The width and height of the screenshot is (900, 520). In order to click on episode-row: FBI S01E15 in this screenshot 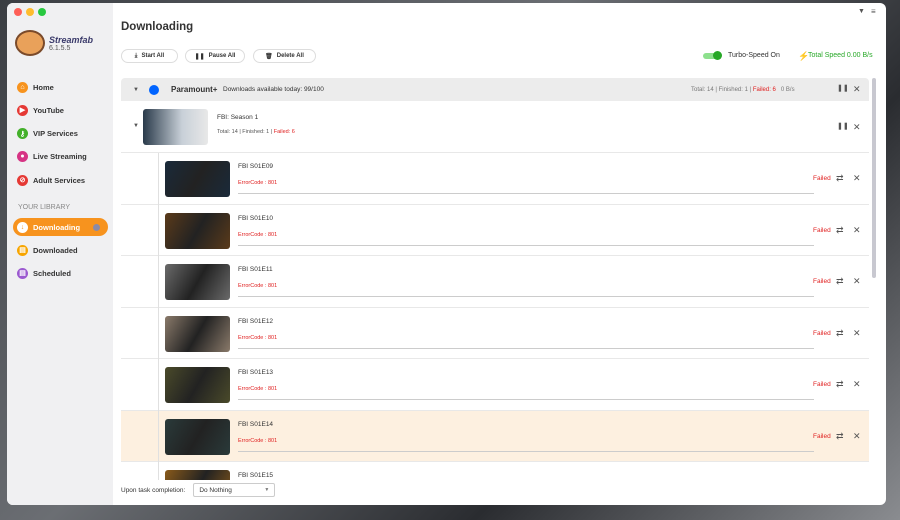, I will do `click(495, 471)`.